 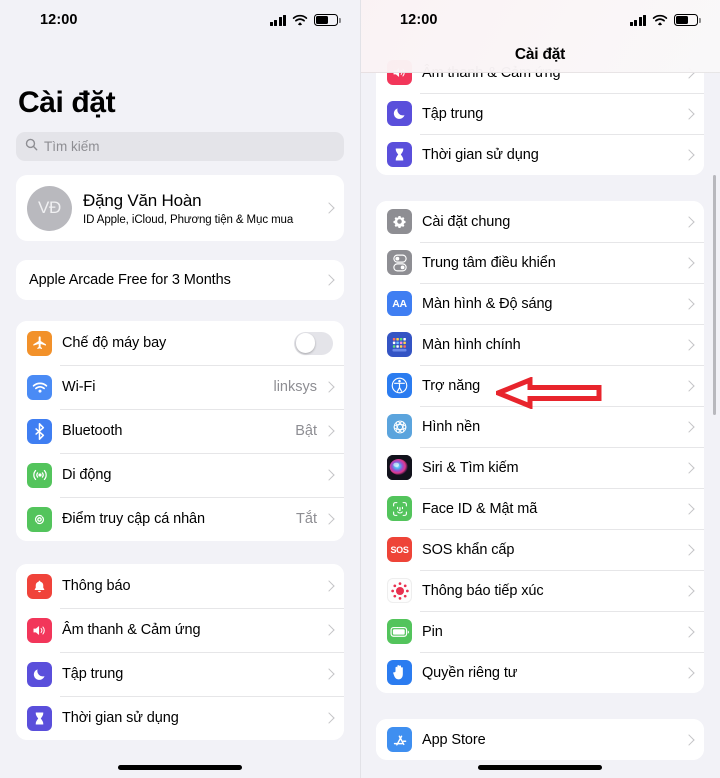 I want to click on settings-row-hotspot: Điểm truy cập cá nhân Tắt, so click(x=180, y=519).